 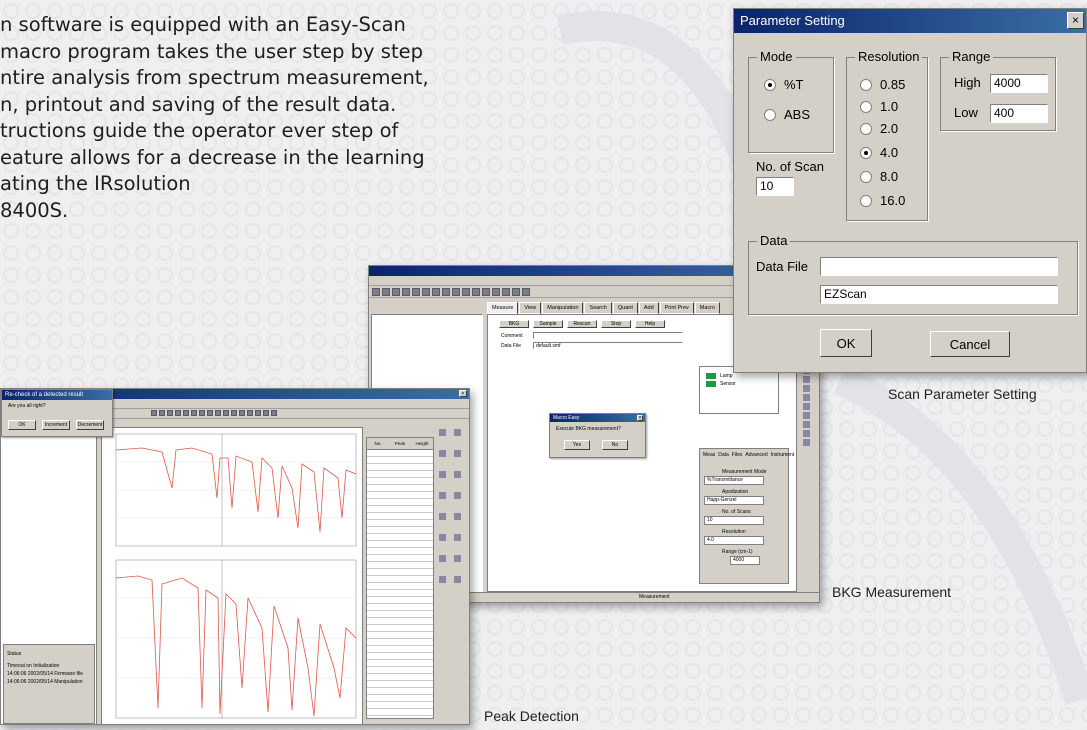 What do you see at coordinates (734, 520) in the screenshot?
I see `panel-row-select: 10` at bounding box center [734, 520].